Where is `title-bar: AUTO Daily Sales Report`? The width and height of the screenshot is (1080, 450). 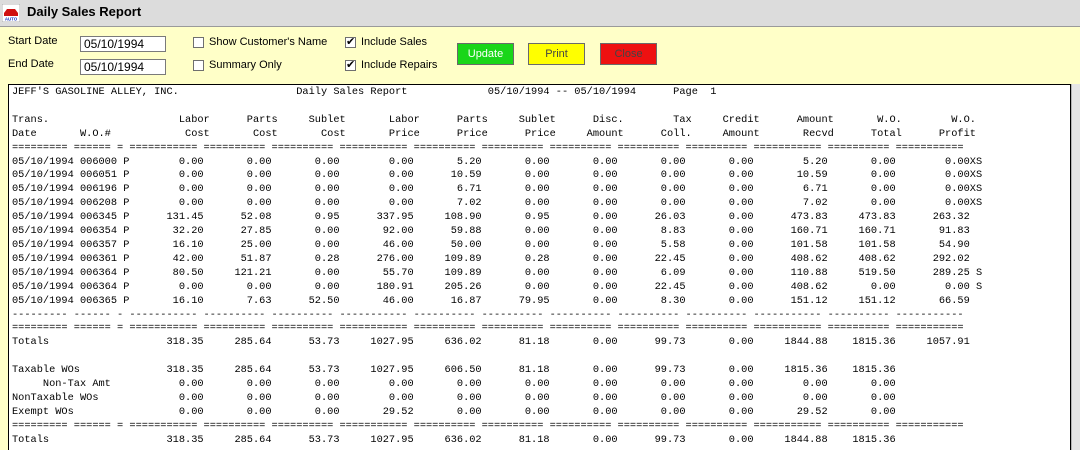 title-bar: AUTO Daily Sales Report is located at coordinates (540, 13).